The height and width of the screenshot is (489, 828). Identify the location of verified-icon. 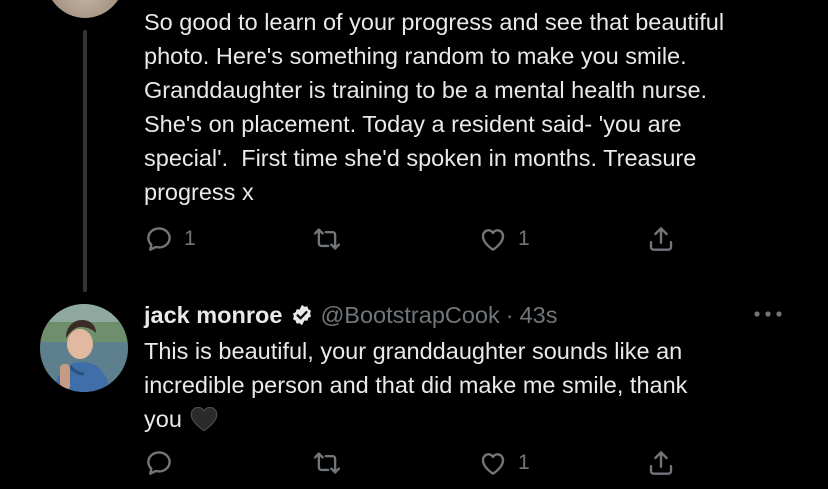
(302, 315).